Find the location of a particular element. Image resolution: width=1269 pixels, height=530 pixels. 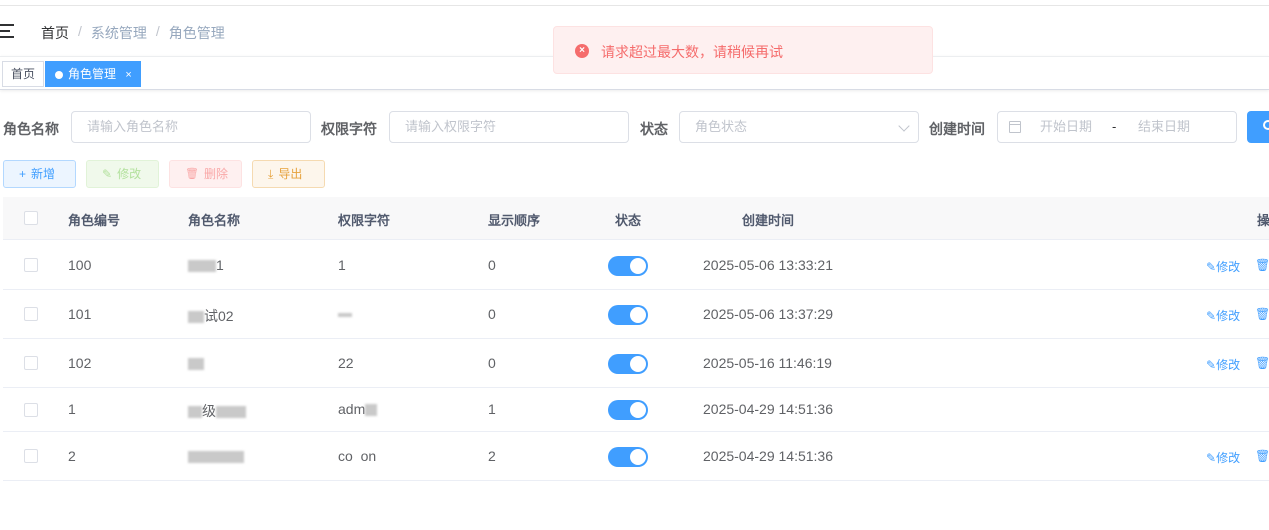

breadcrumb-role: 角色管理 is located at coordinates (196, 33).